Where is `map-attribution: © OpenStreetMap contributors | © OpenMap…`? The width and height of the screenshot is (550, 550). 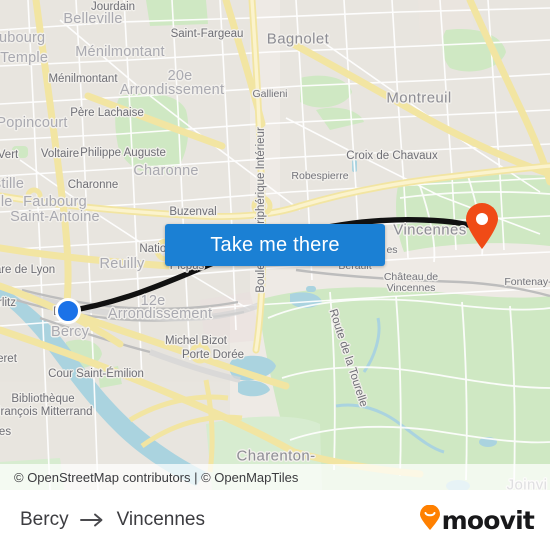
map-attribution: © OpenStreetMap contributors | © OpenMap… is located at coordinates (275, 477).